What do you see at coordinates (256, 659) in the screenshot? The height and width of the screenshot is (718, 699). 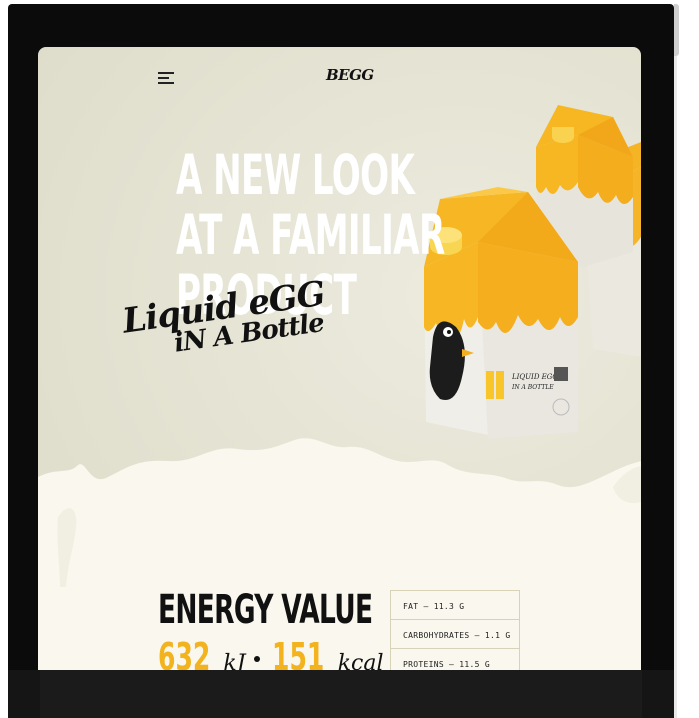 I see `separator-dot` at bounding box center [256, 659].